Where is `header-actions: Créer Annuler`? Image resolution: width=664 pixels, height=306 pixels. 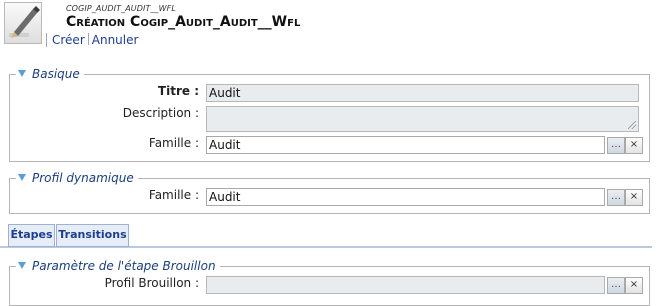 header-actions: Créer Annuler is located at coordinates (92, 40).